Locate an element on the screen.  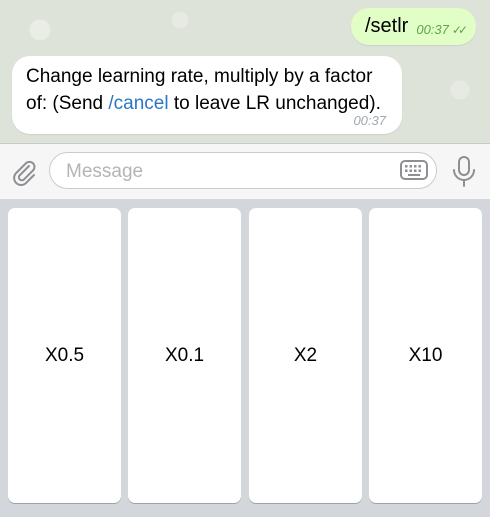
cancel-command-link: /cancel is located at coordinates (138, 103).